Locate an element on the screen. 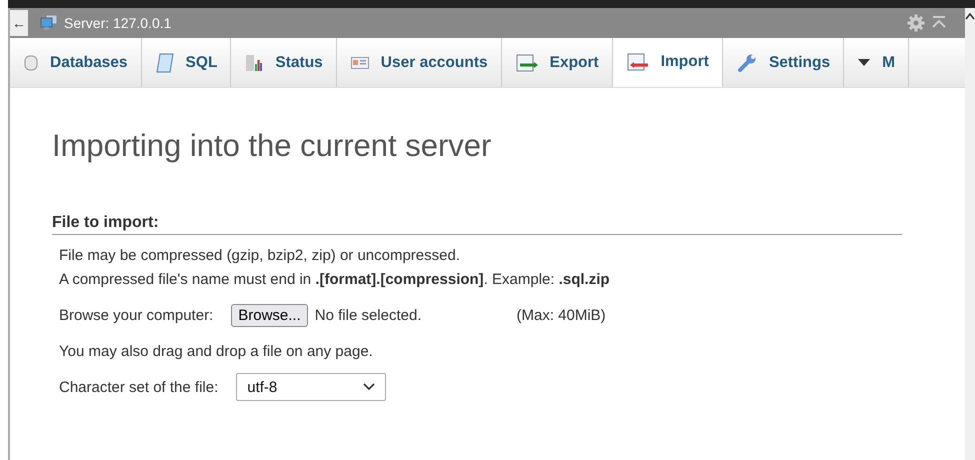 The height and width of the screenshot is (460, 975). server-title: Server: 127.0.0.1 is located at coordinates (118, 23).